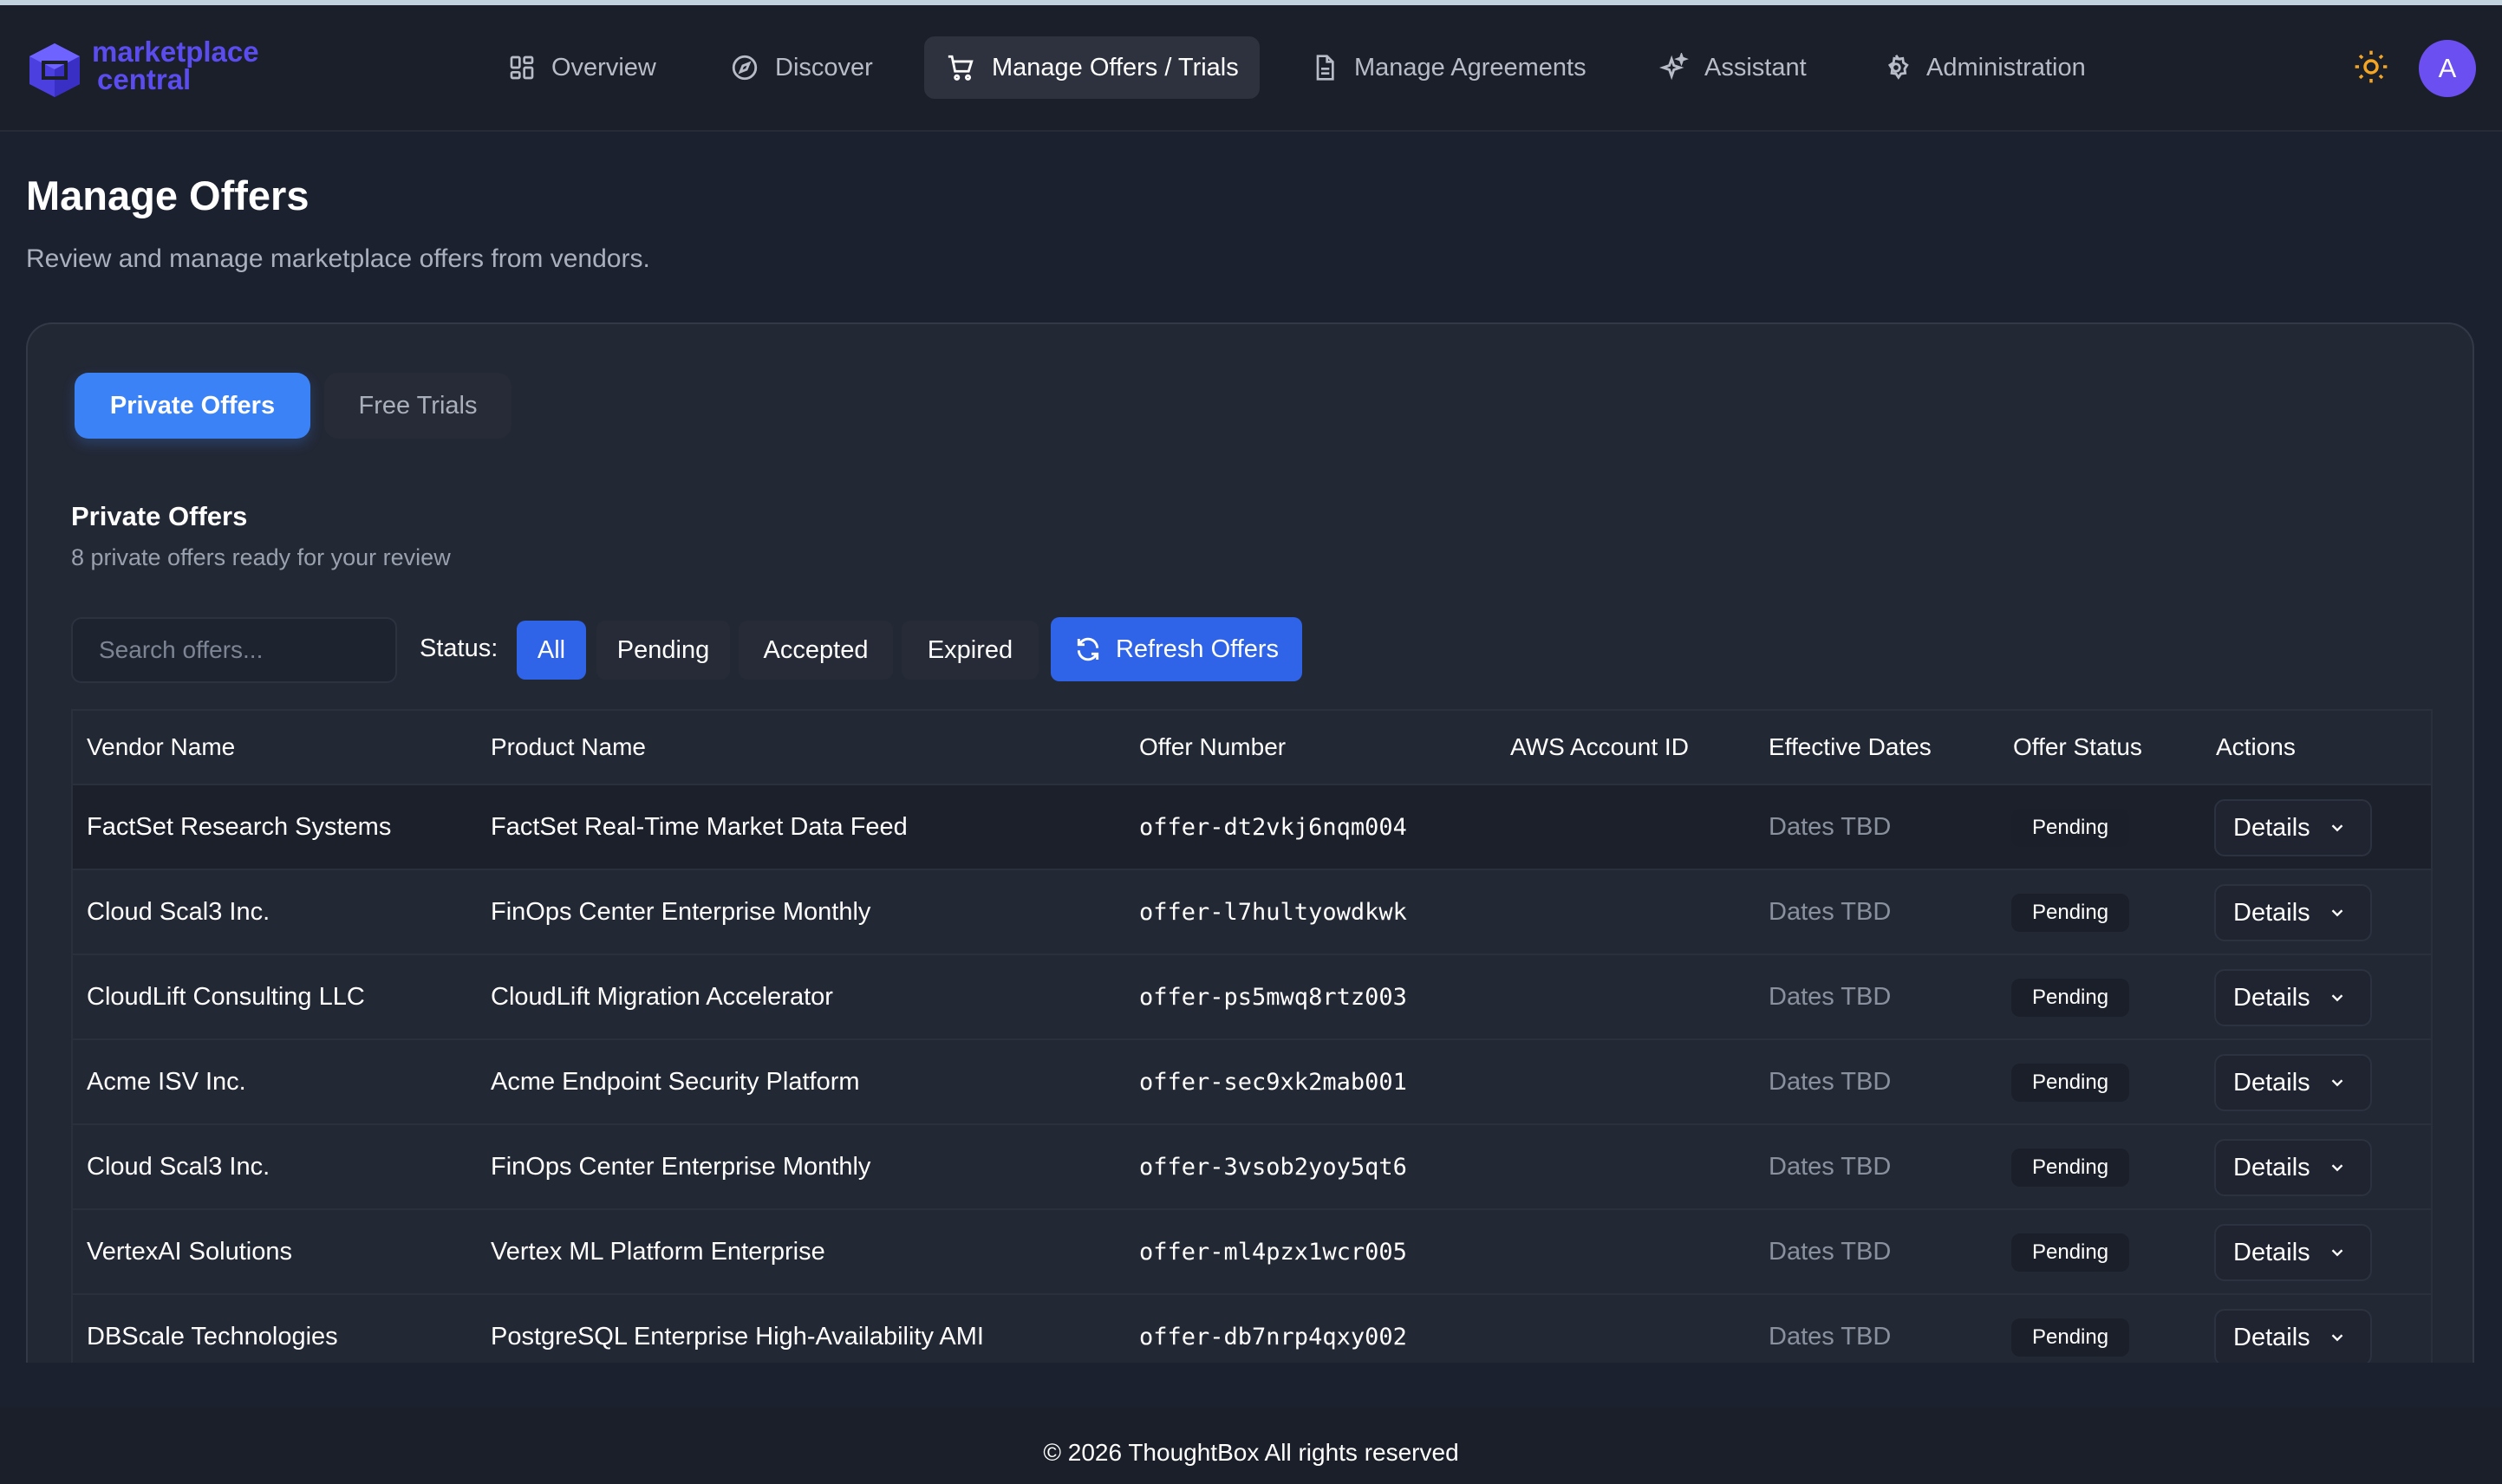 This screenshot has height=1484, width=2502. I want to click on brand-line-2: central, so click(144, 79).